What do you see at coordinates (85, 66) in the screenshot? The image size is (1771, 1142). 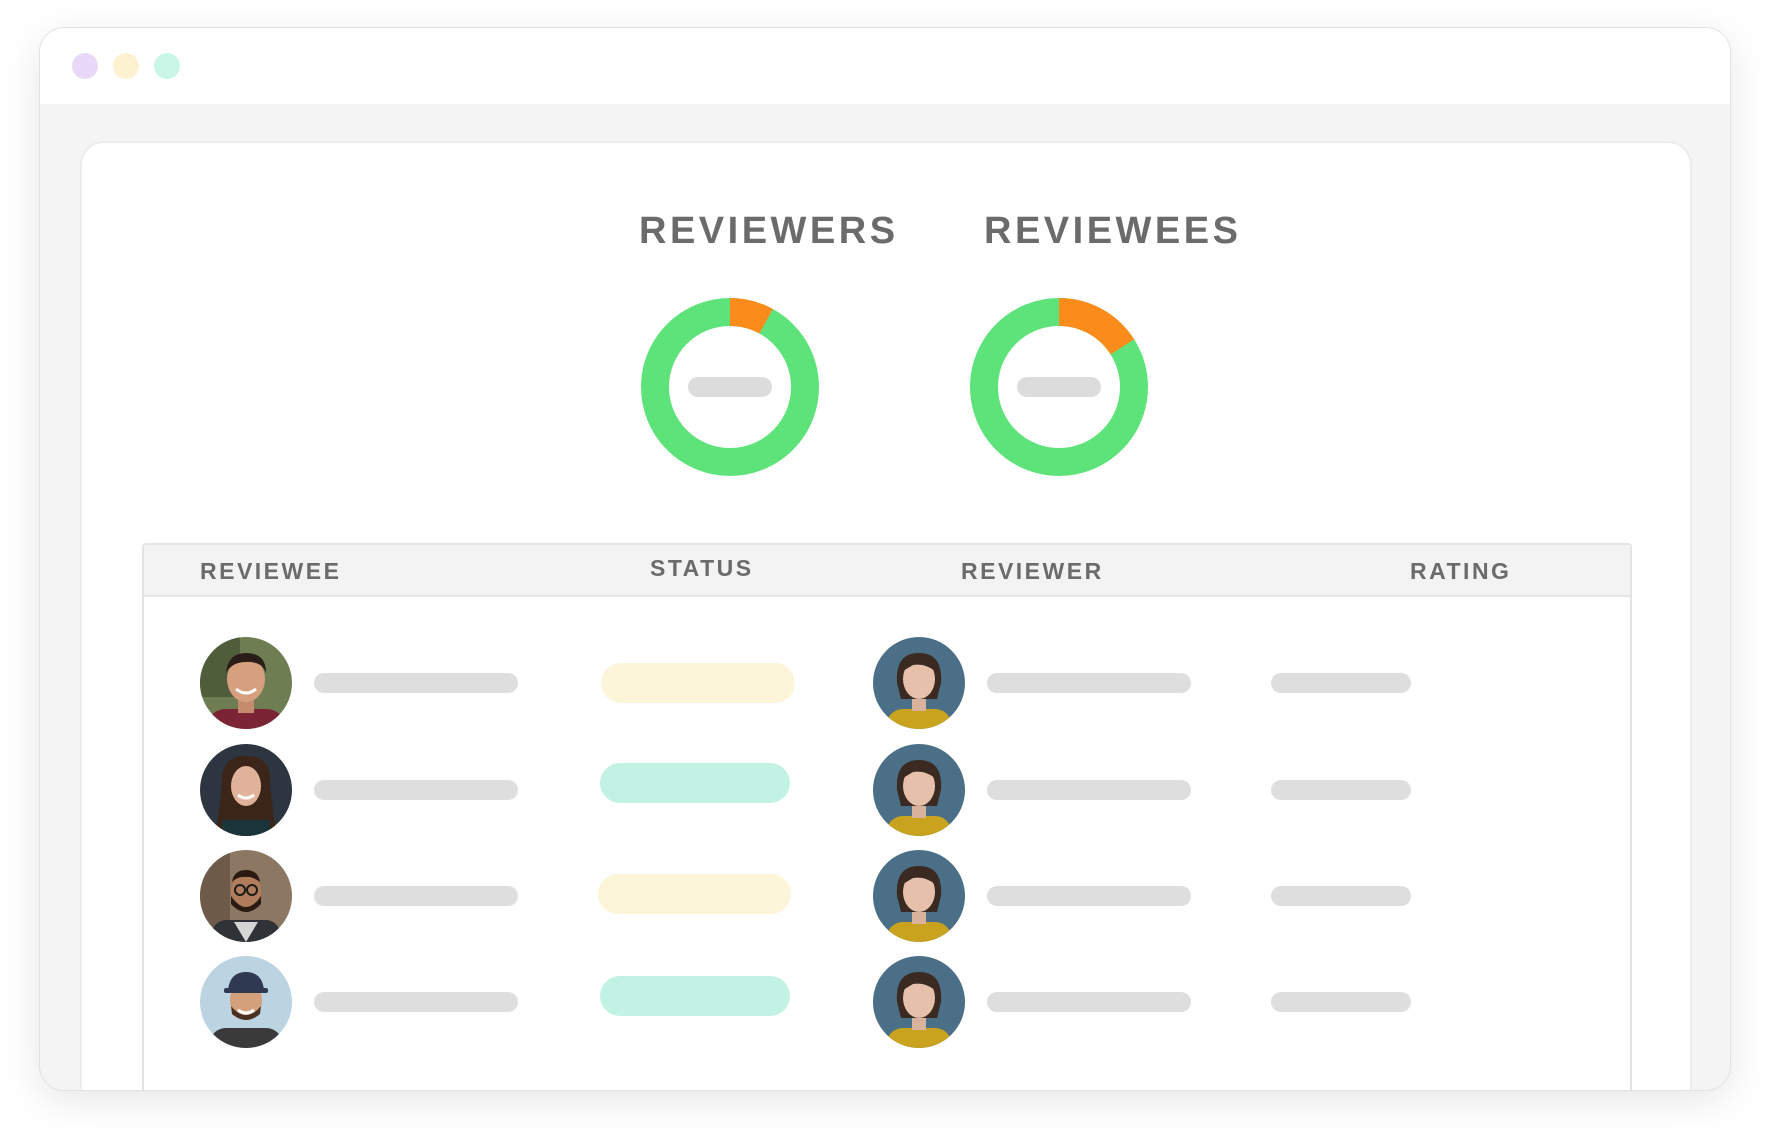 I see `window-dot-purple` at bounding box center [85, 66].